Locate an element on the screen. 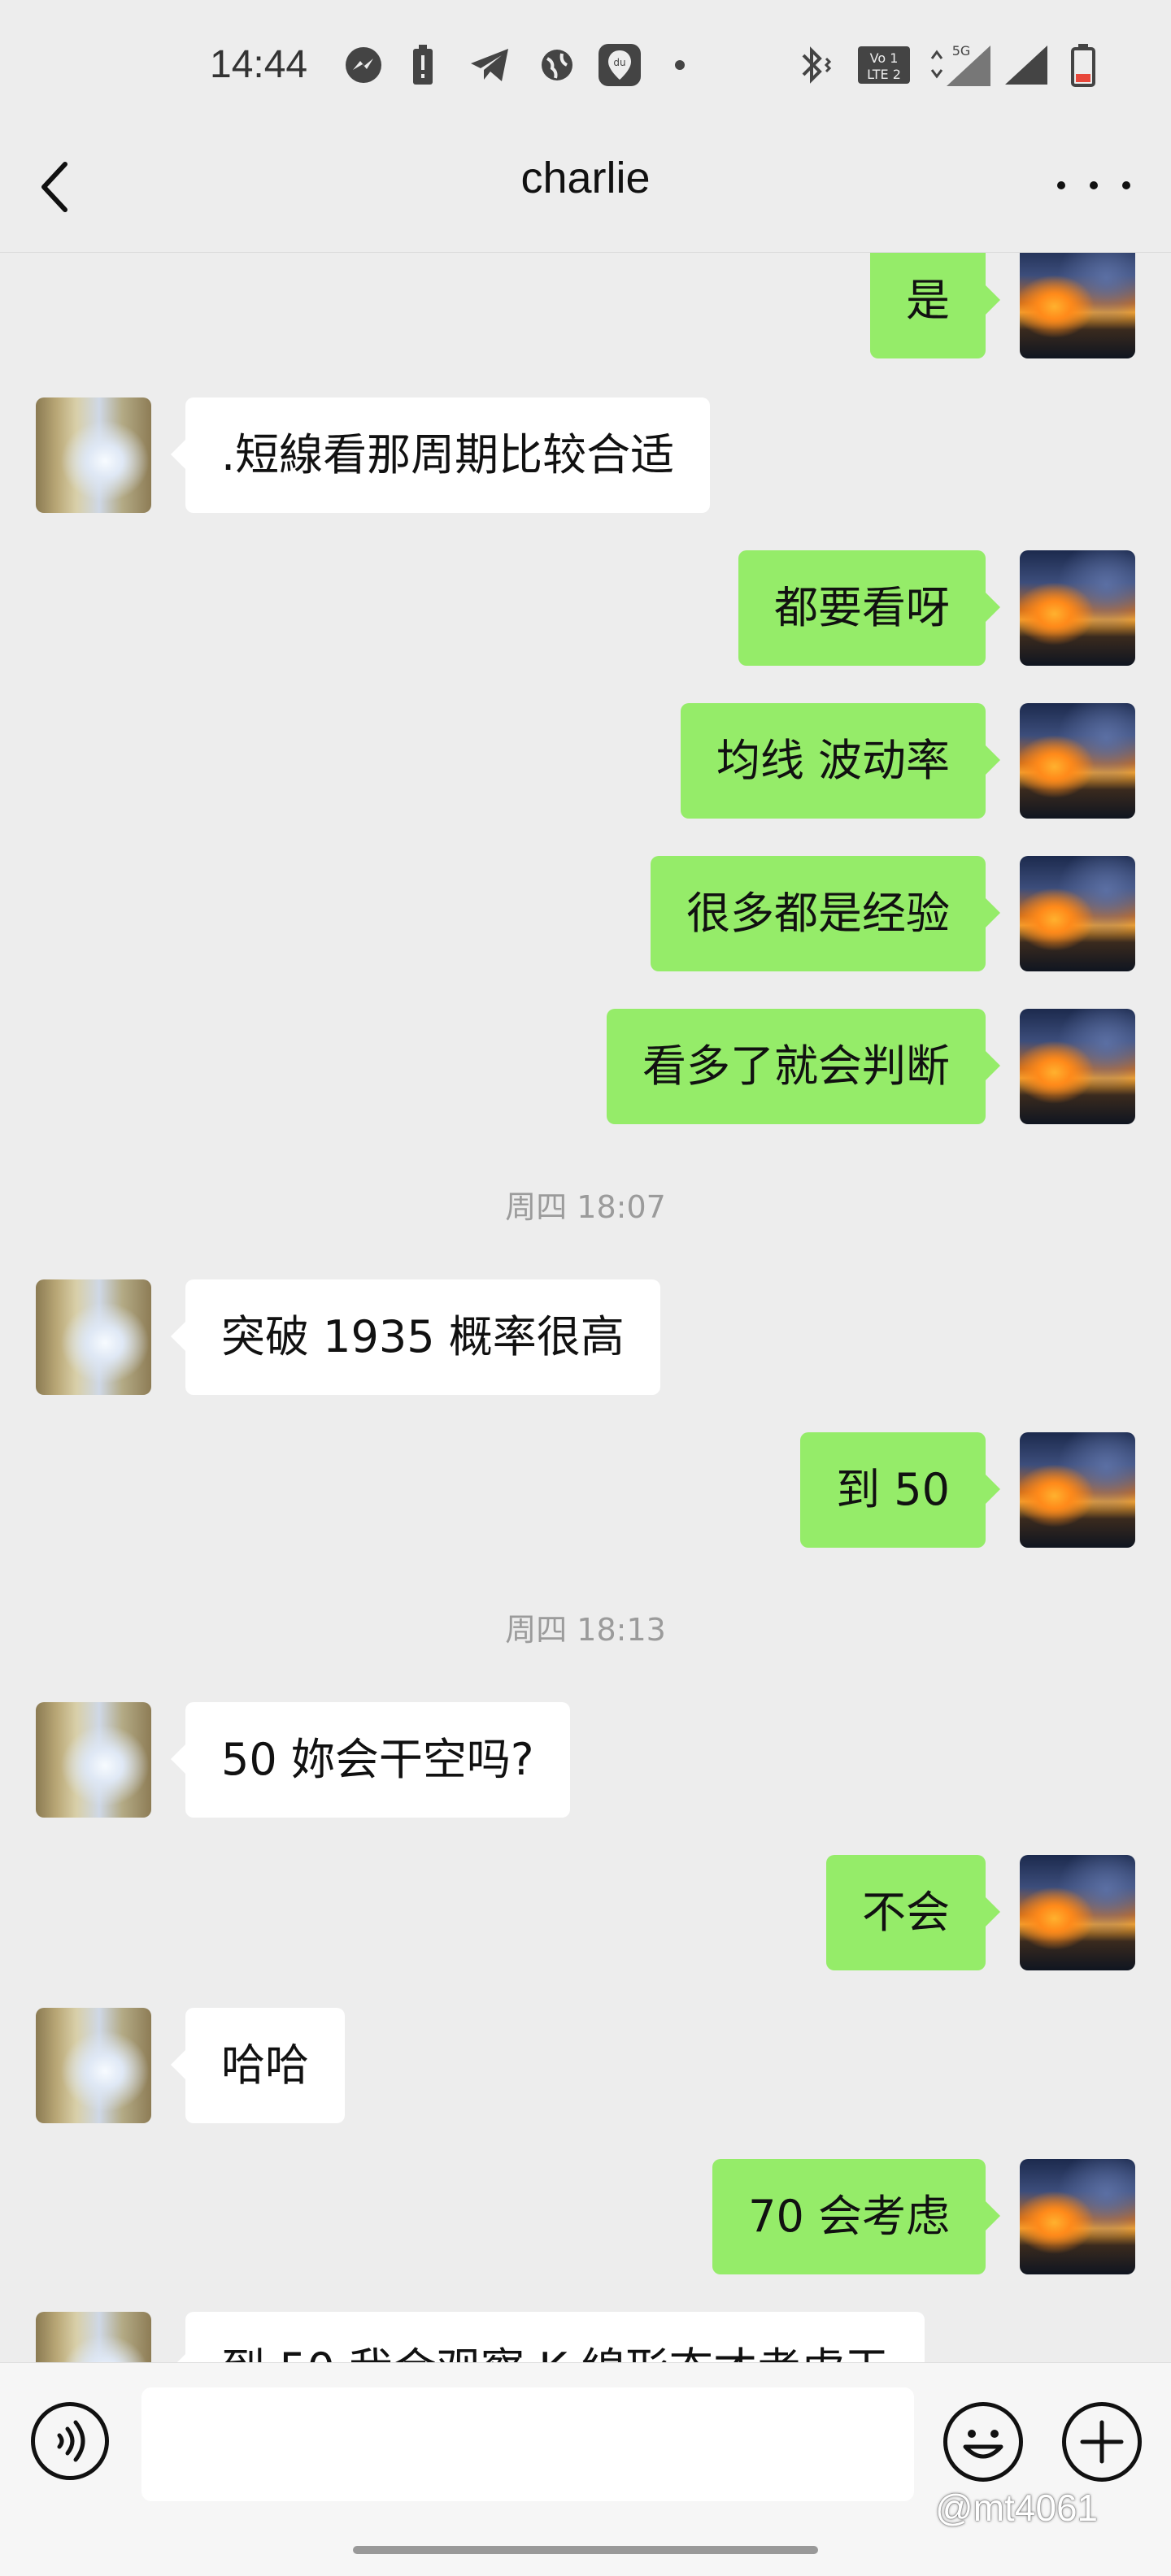 The height and width of the screenshot is (2576, 1171). input-bar is located at coordinates (585, 2469).